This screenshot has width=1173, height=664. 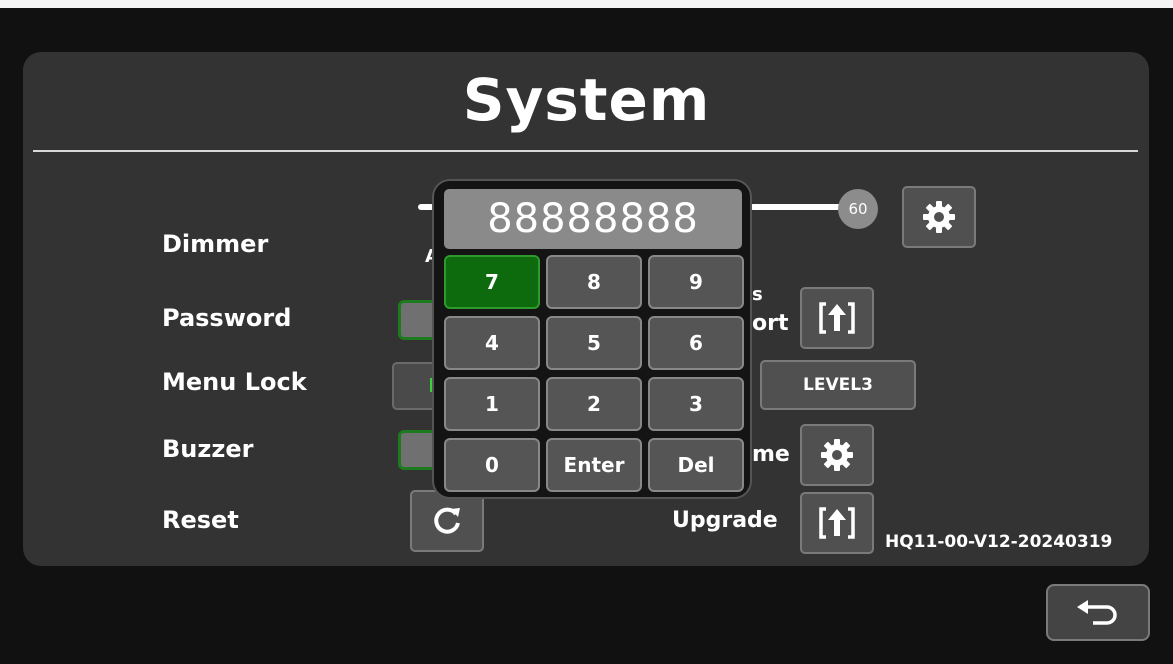 I want to click on key-3: 3, so click(x=696, y=404).